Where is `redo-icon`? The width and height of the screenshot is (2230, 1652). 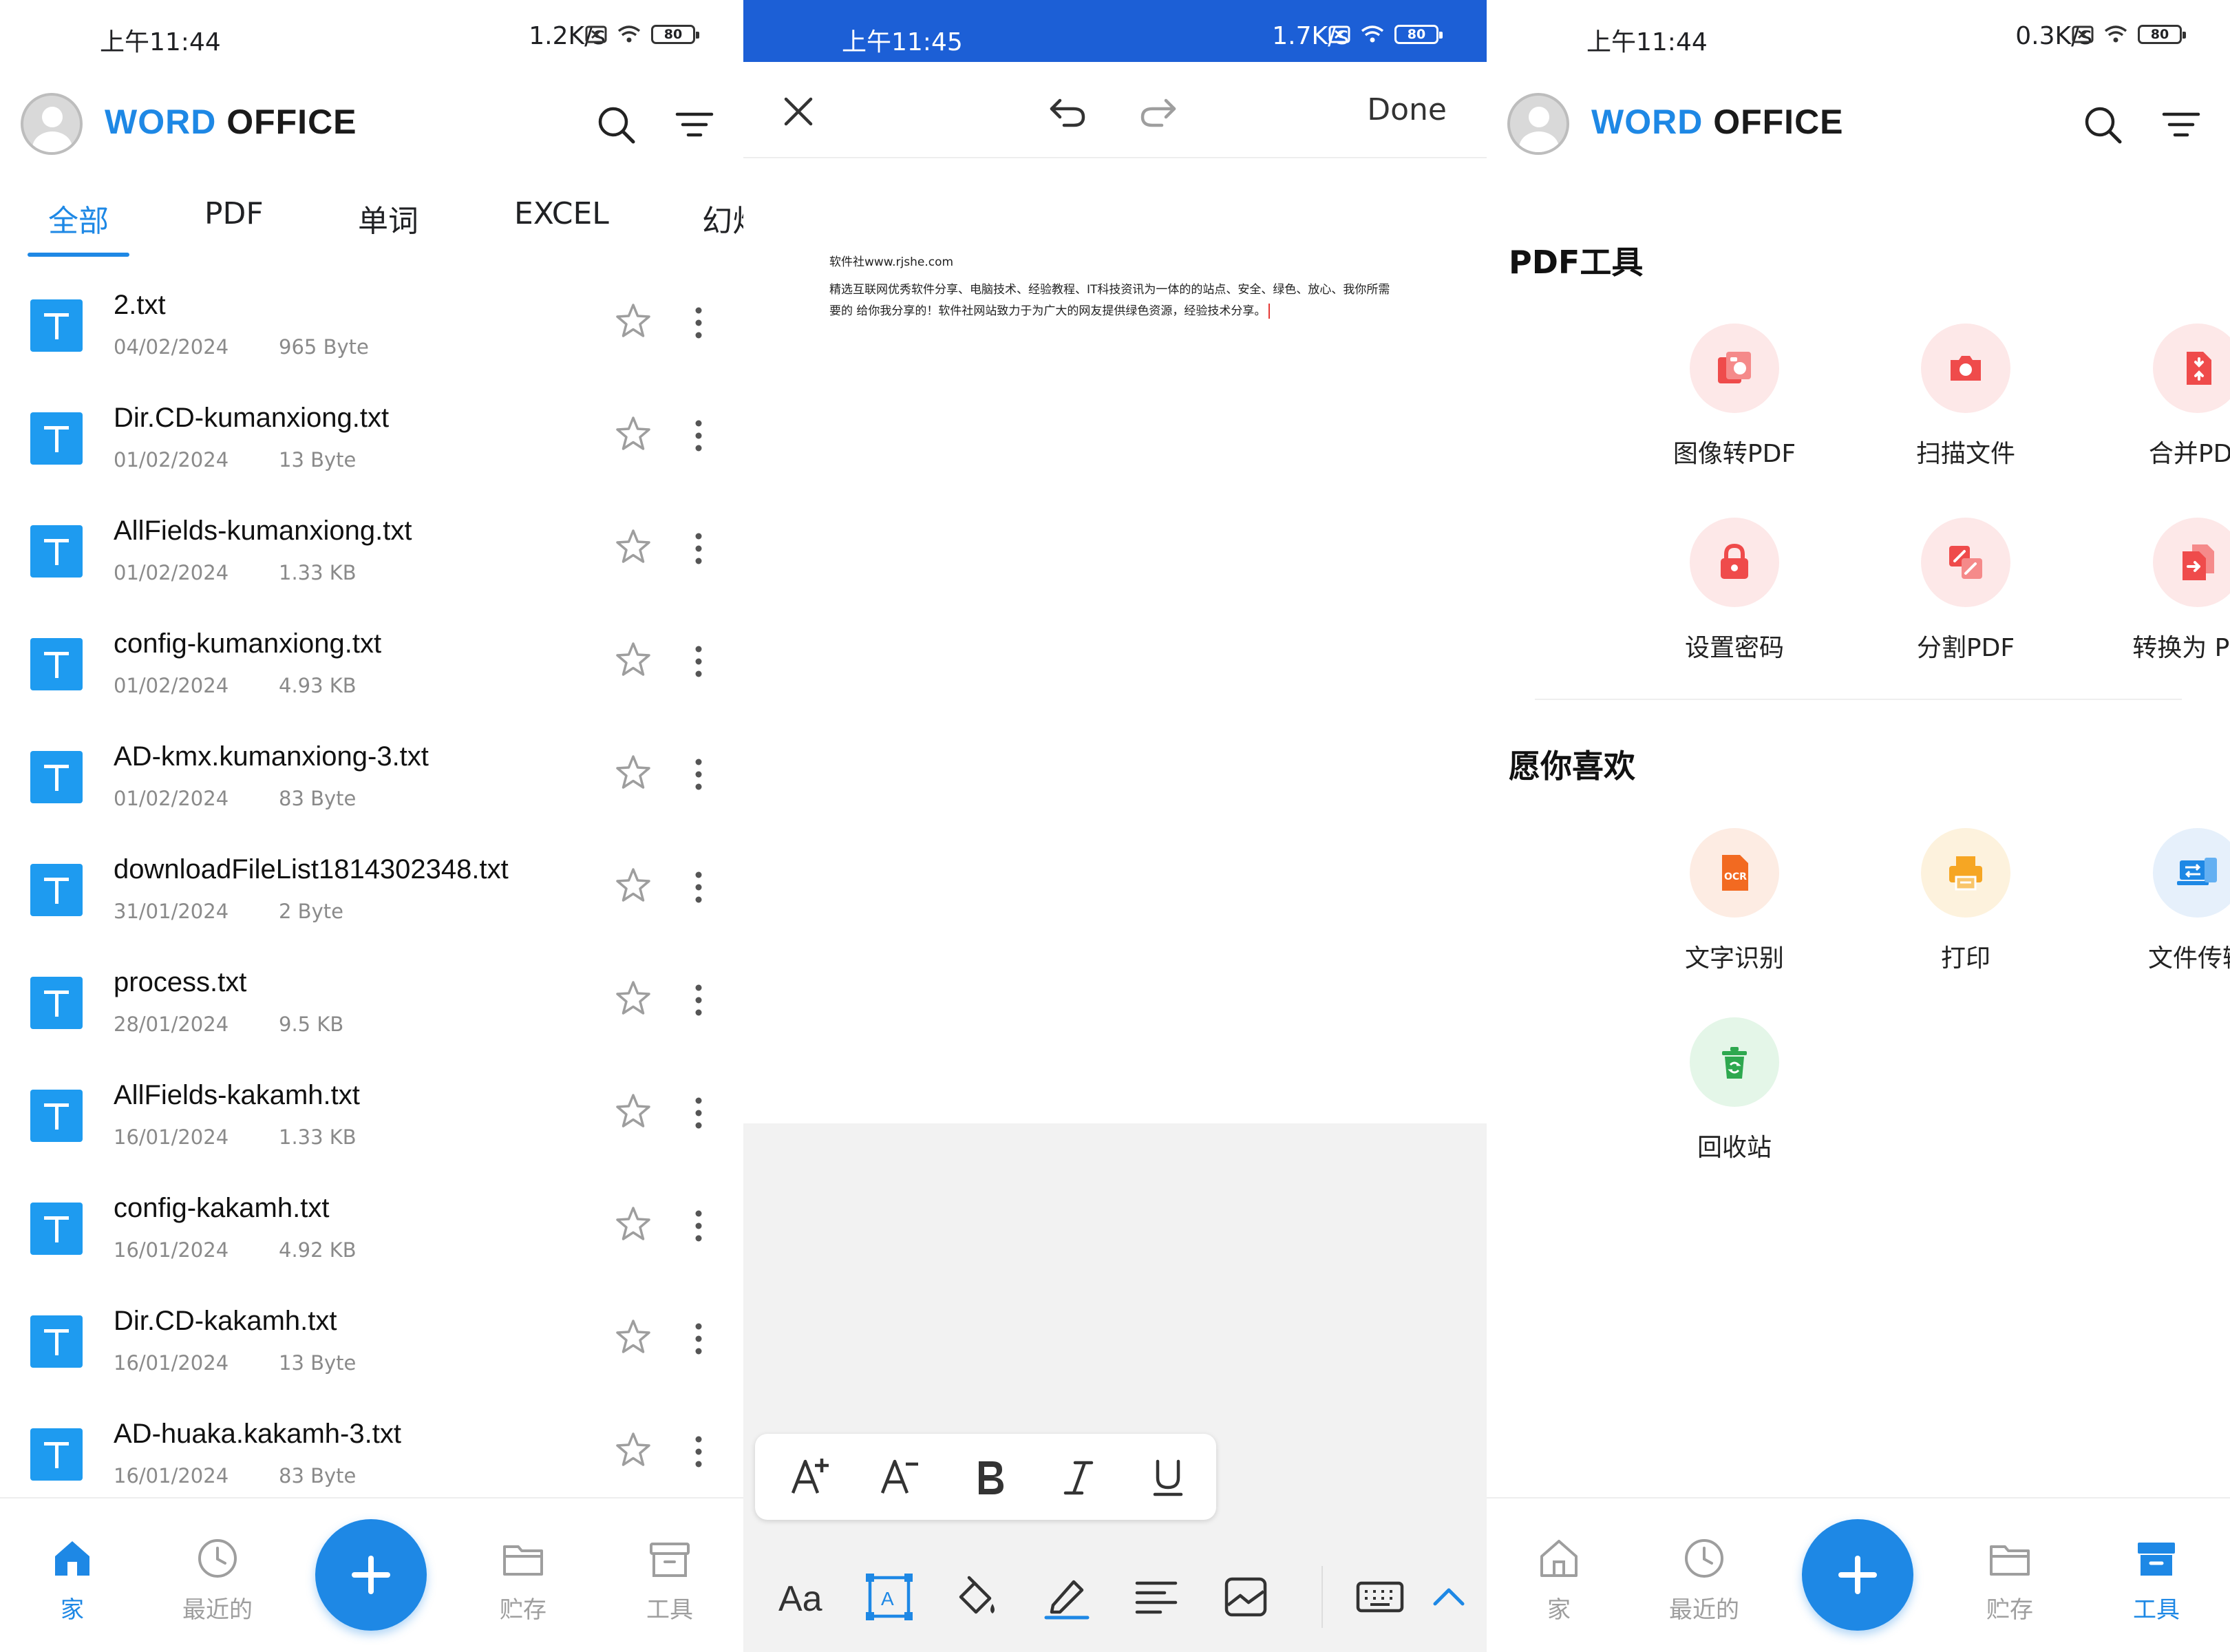
redo-icon is located at coordinates (1158, 111).